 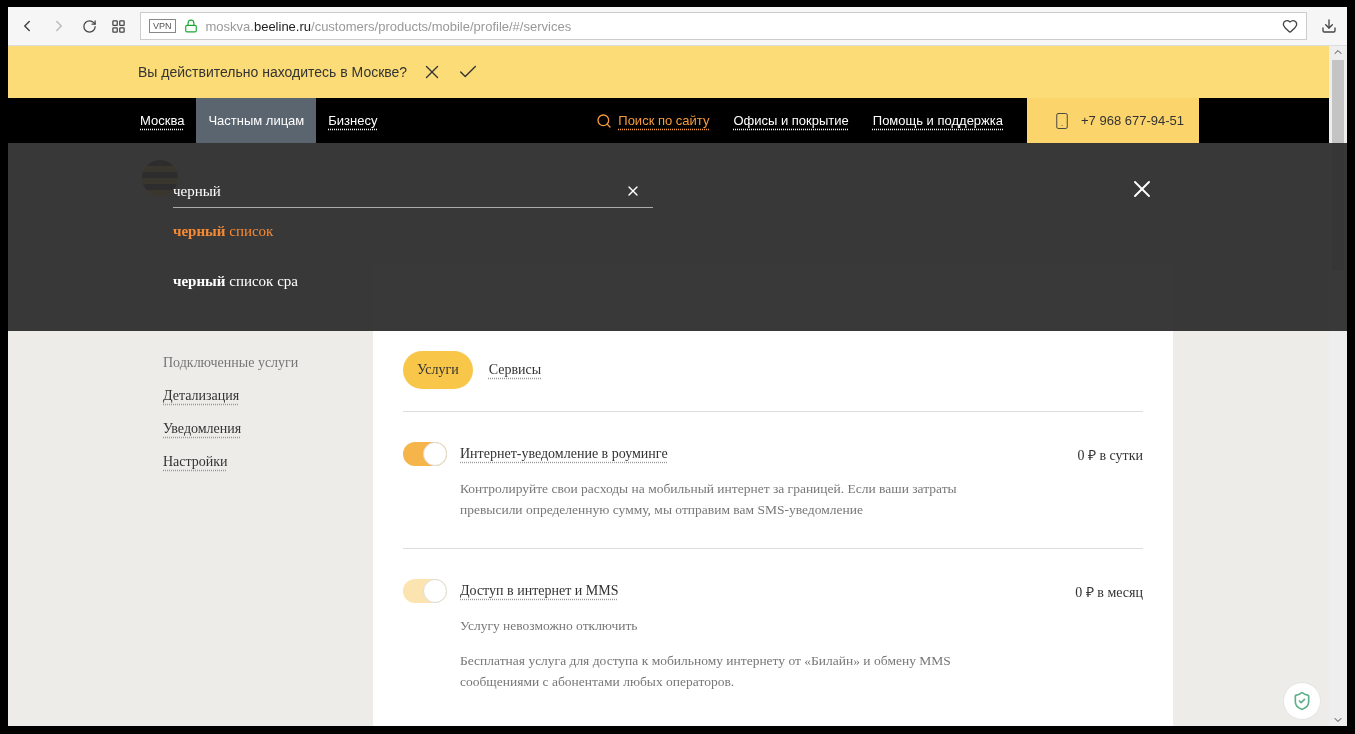 I want to click on service-description: Бесплатная услуга для доступа к мобильному интернету от «Билайн» и обмену MMS сообщениями с абонентами любых операторов., so click(x=706, y=671).